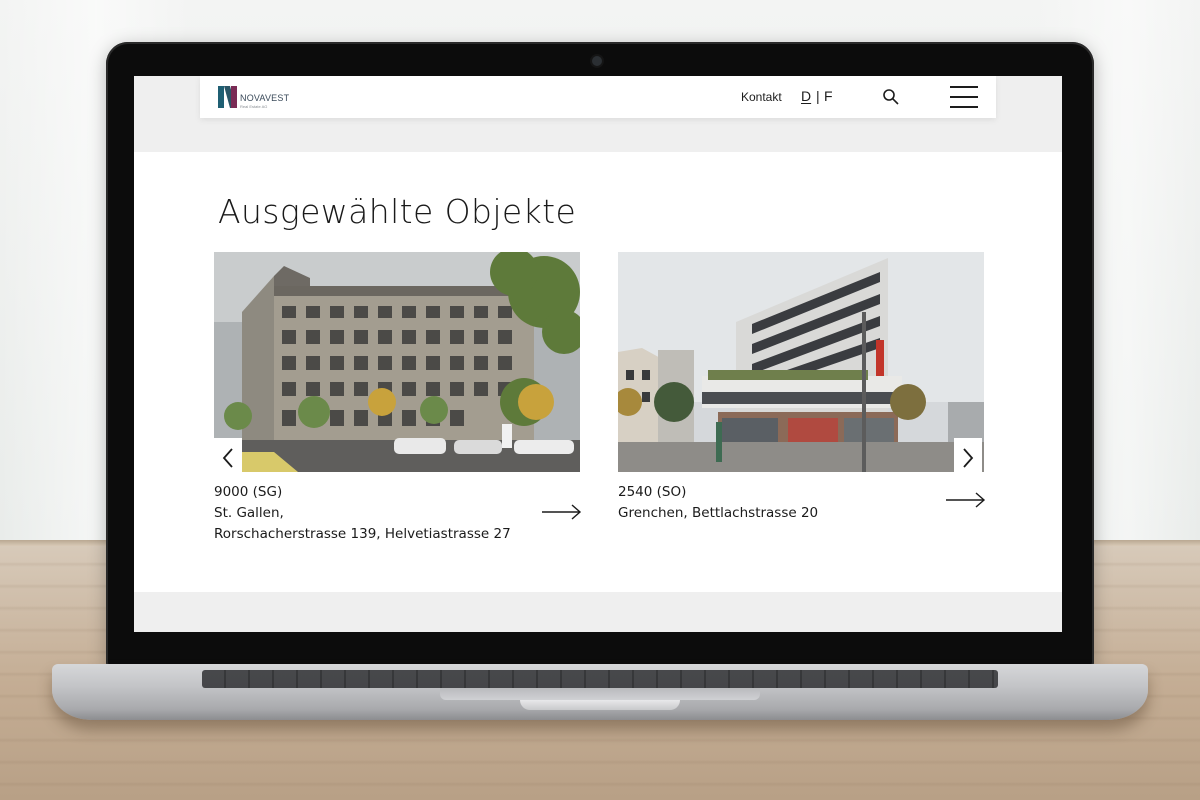 This screenshot has height=800, width=1200. What do you see at coordinates (265, 98) in the screenshot?
I see `logo-wordmark: NOVAVEST` at bounding box center [265, 98].